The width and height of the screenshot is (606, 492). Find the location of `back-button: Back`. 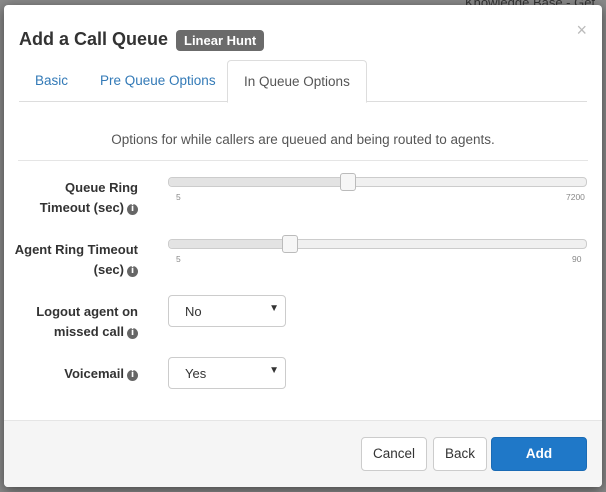

back-button: Back is located at coordinates (460, 454).